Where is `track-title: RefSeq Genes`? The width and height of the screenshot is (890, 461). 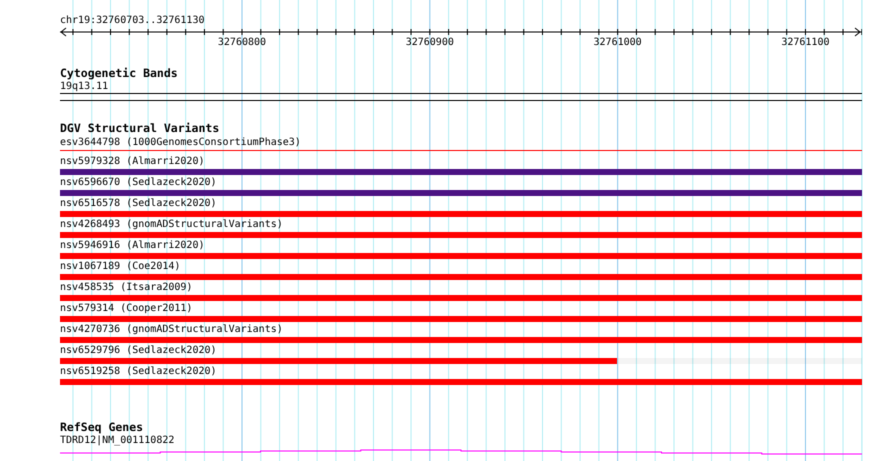 track-title: RefSeq Genes is located at coordinates (102, 427).